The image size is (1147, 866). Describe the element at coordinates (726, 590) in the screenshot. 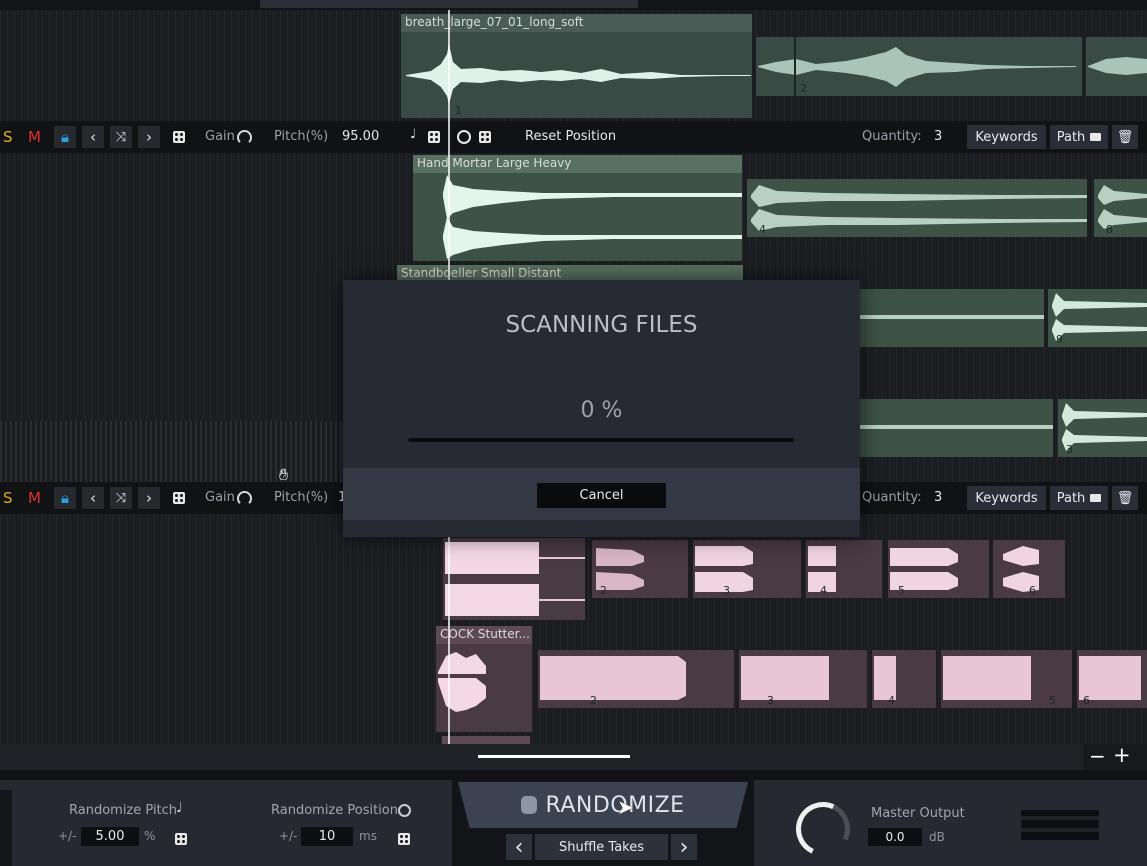

I see `clip-number: 3` at that location.